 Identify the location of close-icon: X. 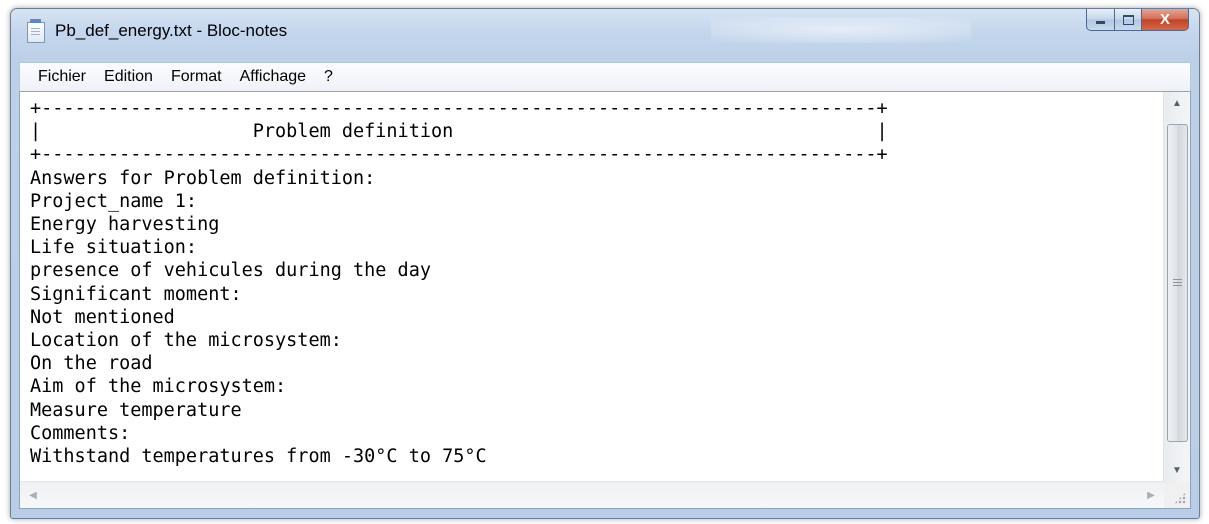
(1164, 19).